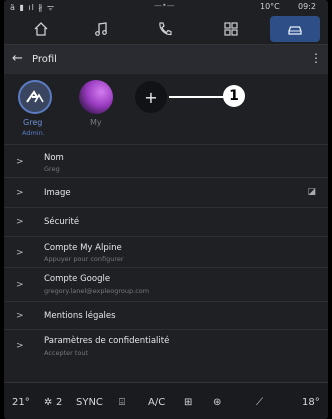  What do you see at coordinates (83, 248) in the screenshot?
I see `list-item-label: Compte My Alpine` at bounding box center [83, 248].